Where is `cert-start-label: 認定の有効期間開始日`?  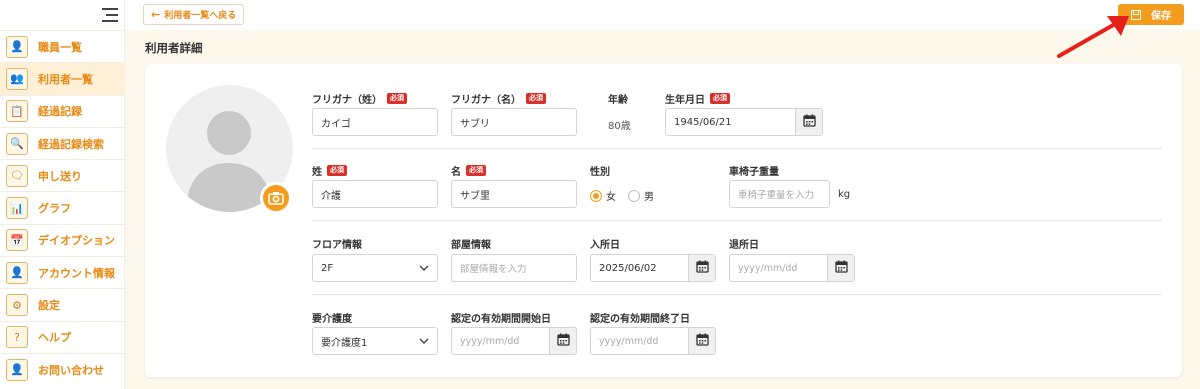
cert-start-label: 認定の有効期間開始日 is located at coordinates (501, 317).